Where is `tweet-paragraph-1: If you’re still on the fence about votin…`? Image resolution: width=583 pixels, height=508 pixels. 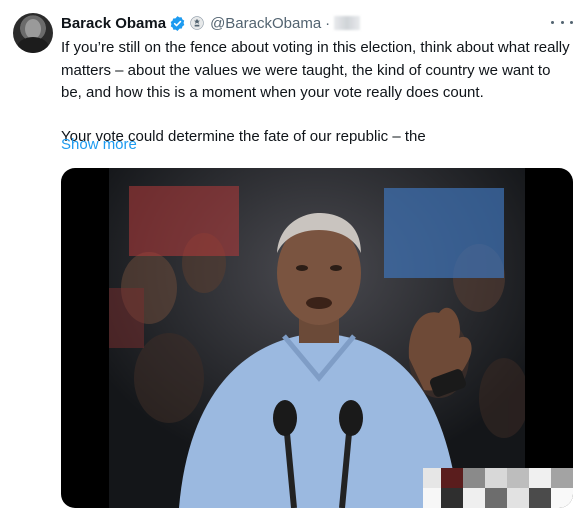
tweet-paragraph-1: If you’re still on the fence about votin… is located at coordinates (315, 70).